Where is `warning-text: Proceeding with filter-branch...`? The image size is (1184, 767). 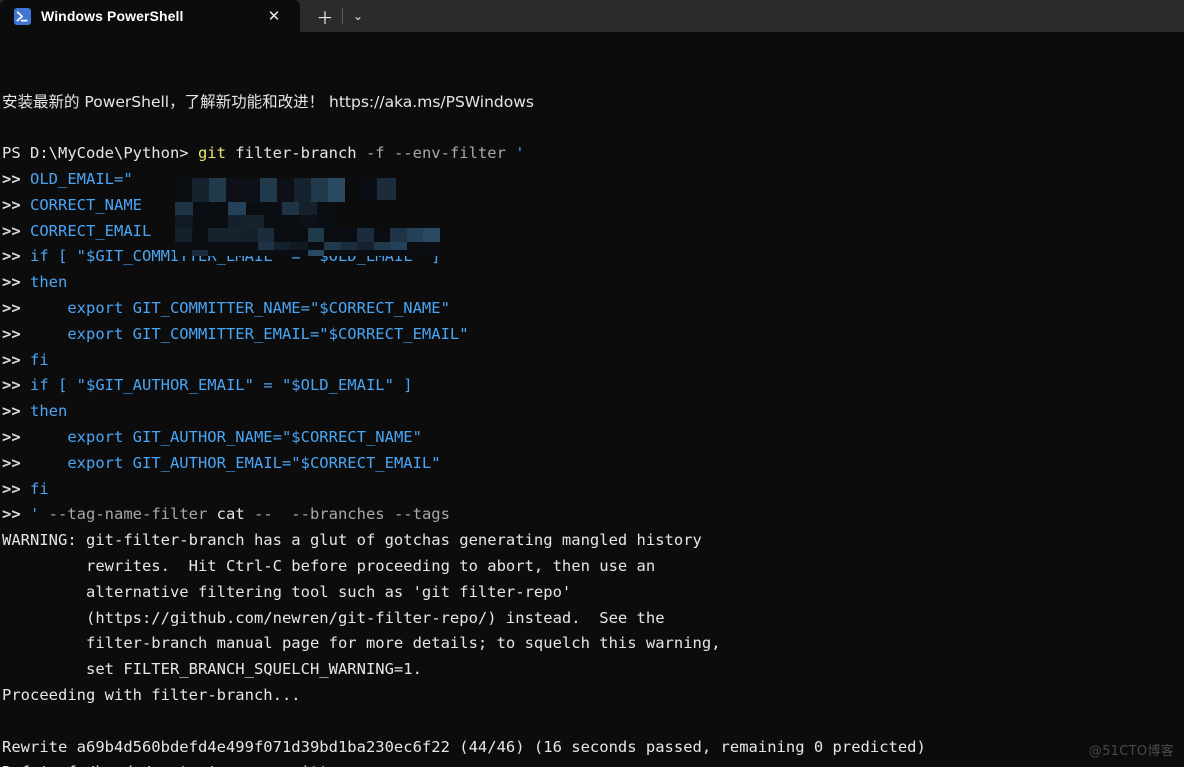 warning-text: Proceeding with filter-branch... is located at coordinates (151, 694).